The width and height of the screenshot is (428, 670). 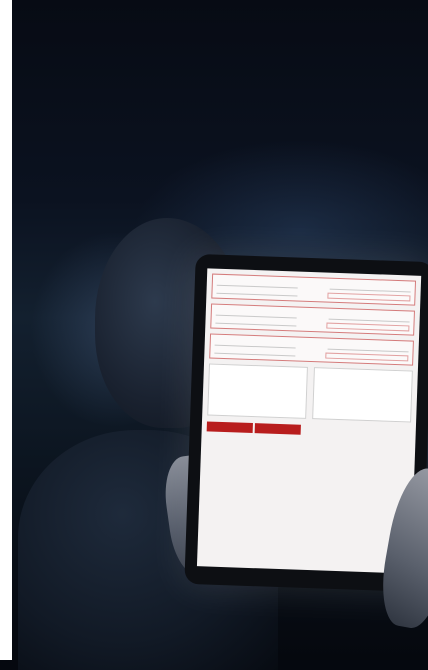 What do you see at coordinates (310, 393) in the screenshot?
I see `form-textarea-group` at bounding box center [310, 393].